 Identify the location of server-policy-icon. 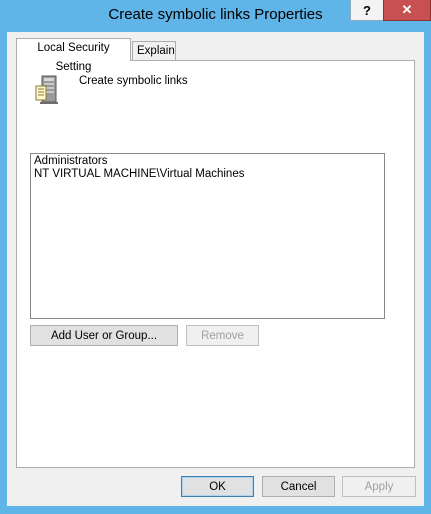
(46, 89).